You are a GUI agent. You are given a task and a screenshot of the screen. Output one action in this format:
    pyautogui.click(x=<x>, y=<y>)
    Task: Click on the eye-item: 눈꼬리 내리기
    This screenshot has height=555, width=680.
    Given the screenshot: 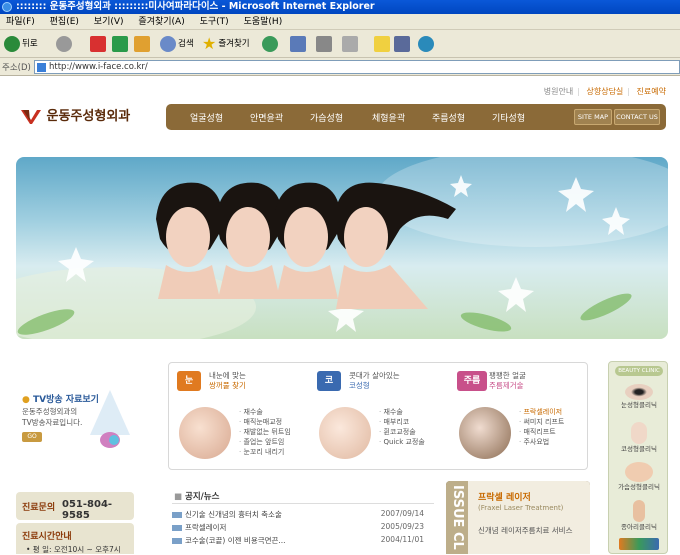 What is the action you would take?
    pyautogui.click(x=265, y=452)
    